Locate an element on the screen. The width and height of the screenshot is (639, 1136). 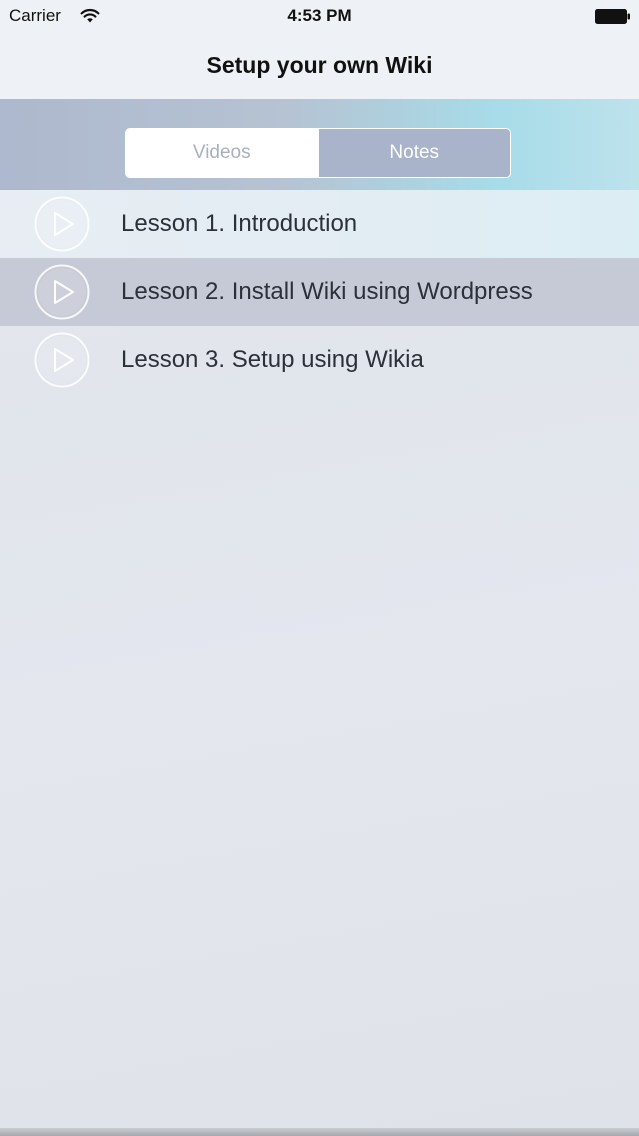
navigation-bar: Setup your own Wiki is located at coordinates (319, 66).